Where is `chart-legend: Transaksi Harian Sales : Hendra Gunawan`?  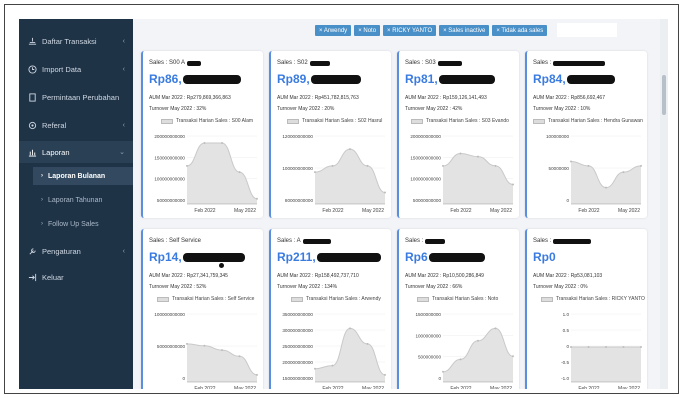 chart-legend: Transaksi Harian Sales : Hendra Gunawan is located at coordinates (588, 121).